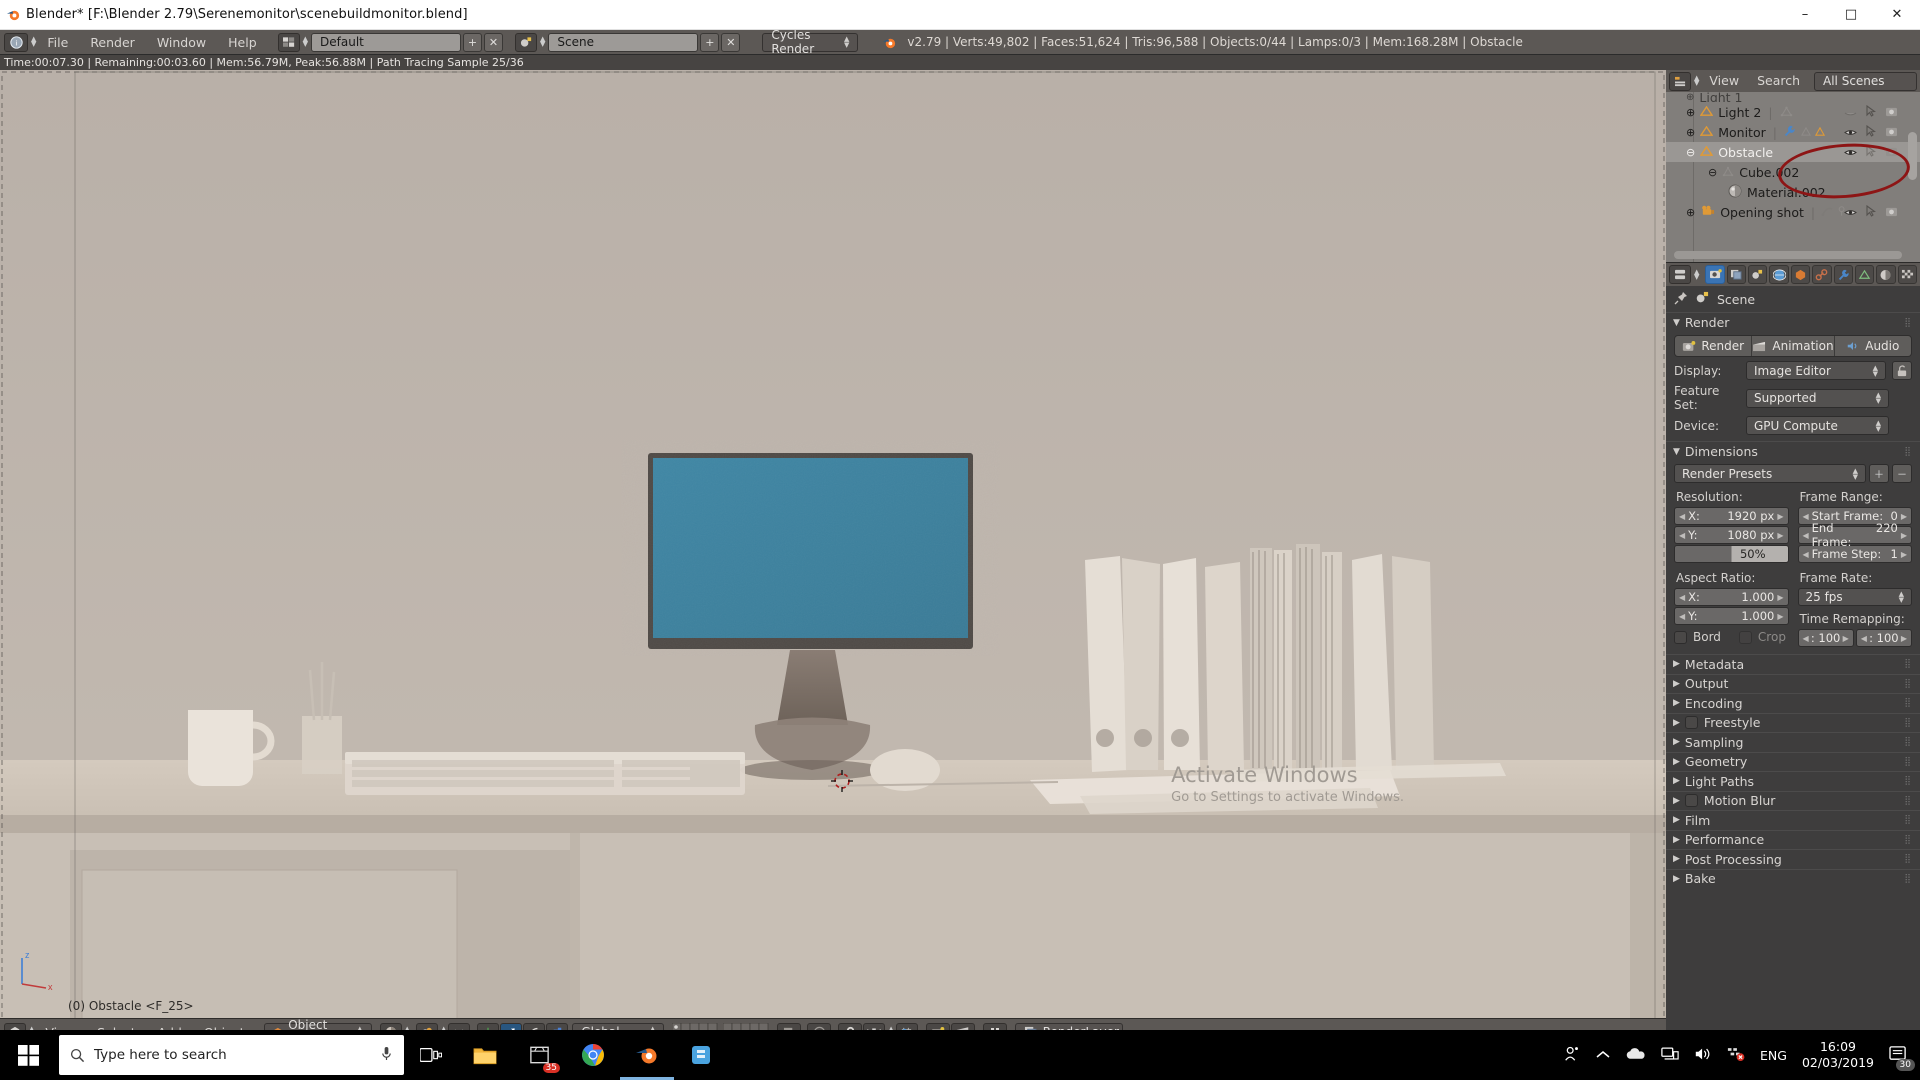 Image resolution: width=1920 pixels, height=1080 pixels. What do you see at coordinates (1703, 1055) in the screenshot?
I see `volume-icon` at bounding box center [1703, 1055].